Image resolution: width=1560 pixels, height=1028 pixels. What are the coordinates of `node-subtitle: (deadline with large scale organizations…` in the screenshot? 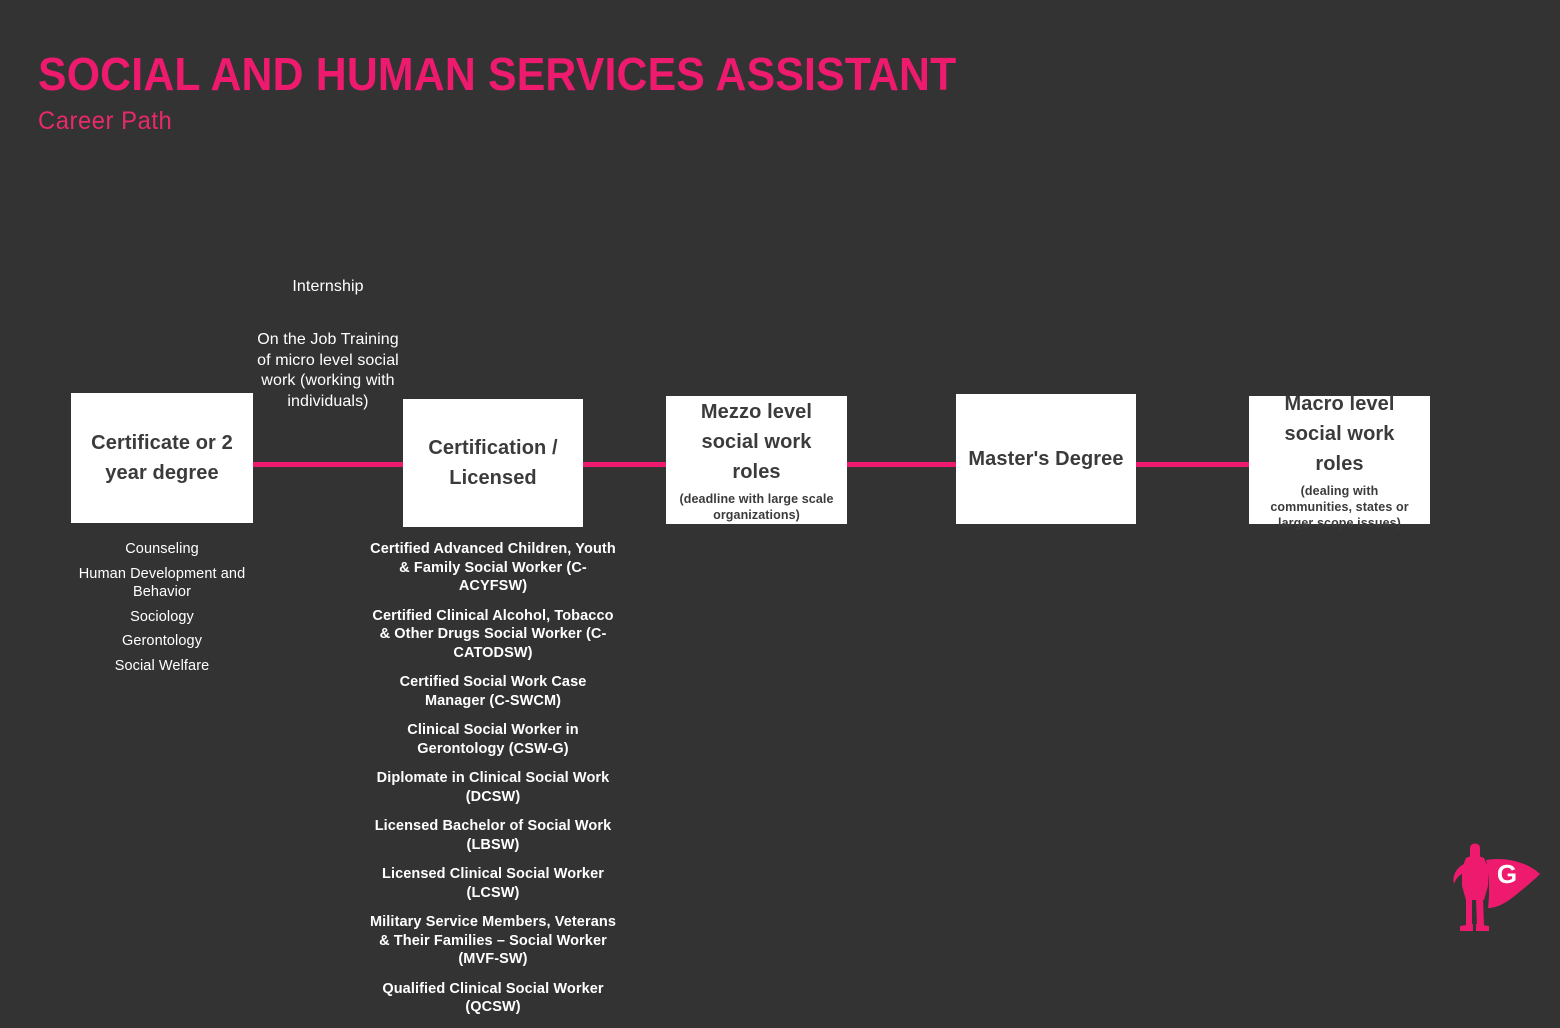 It's located at (756, 507).